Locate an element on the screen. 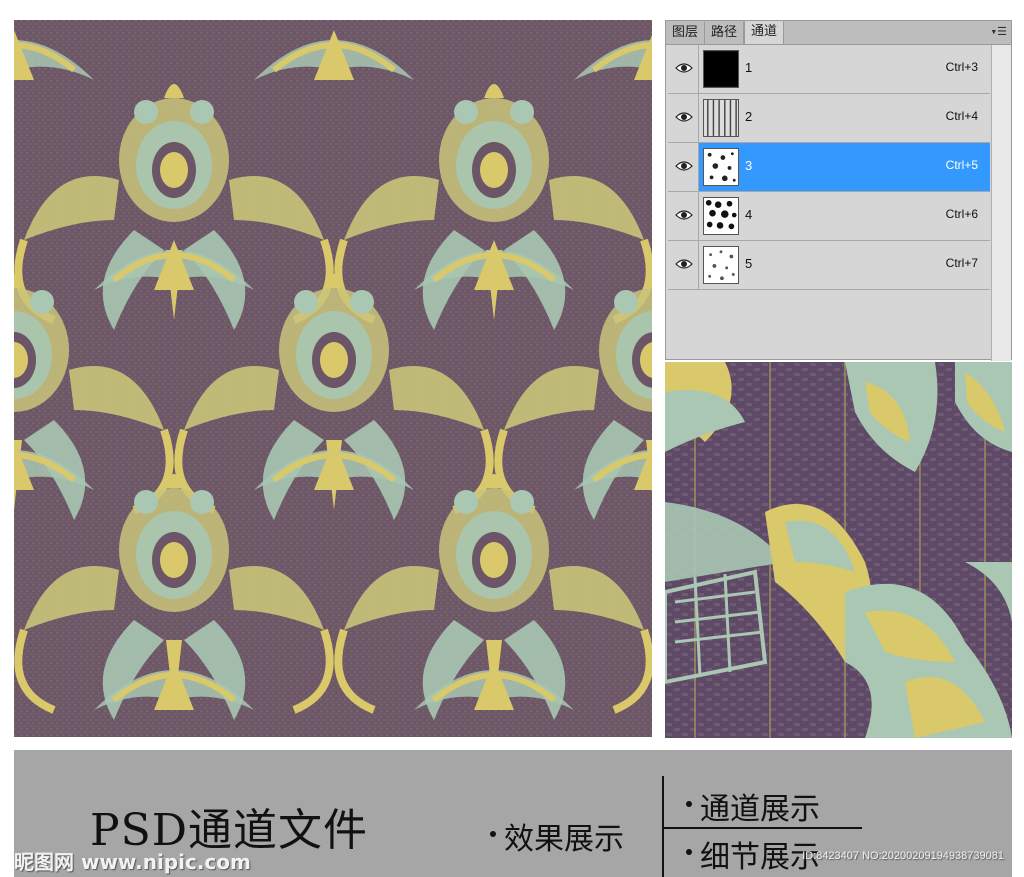 The image size is (1024, 877). panel-menu-icon: ▾☰ is located at coordinates (999, 31).